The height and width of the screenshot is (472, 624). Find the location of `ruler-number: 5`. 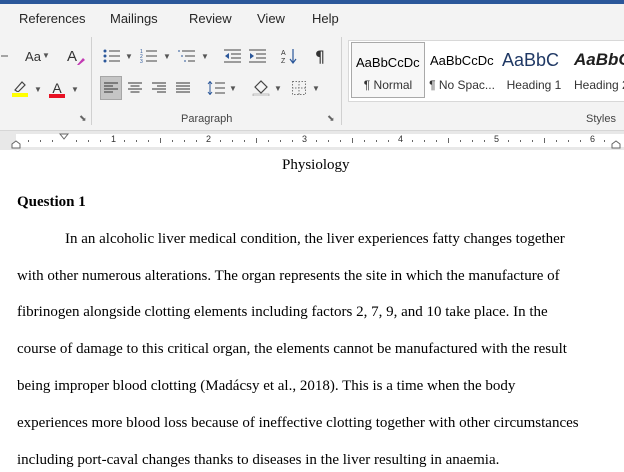

ruler-number: 5 is located at coordinates (497, 139).